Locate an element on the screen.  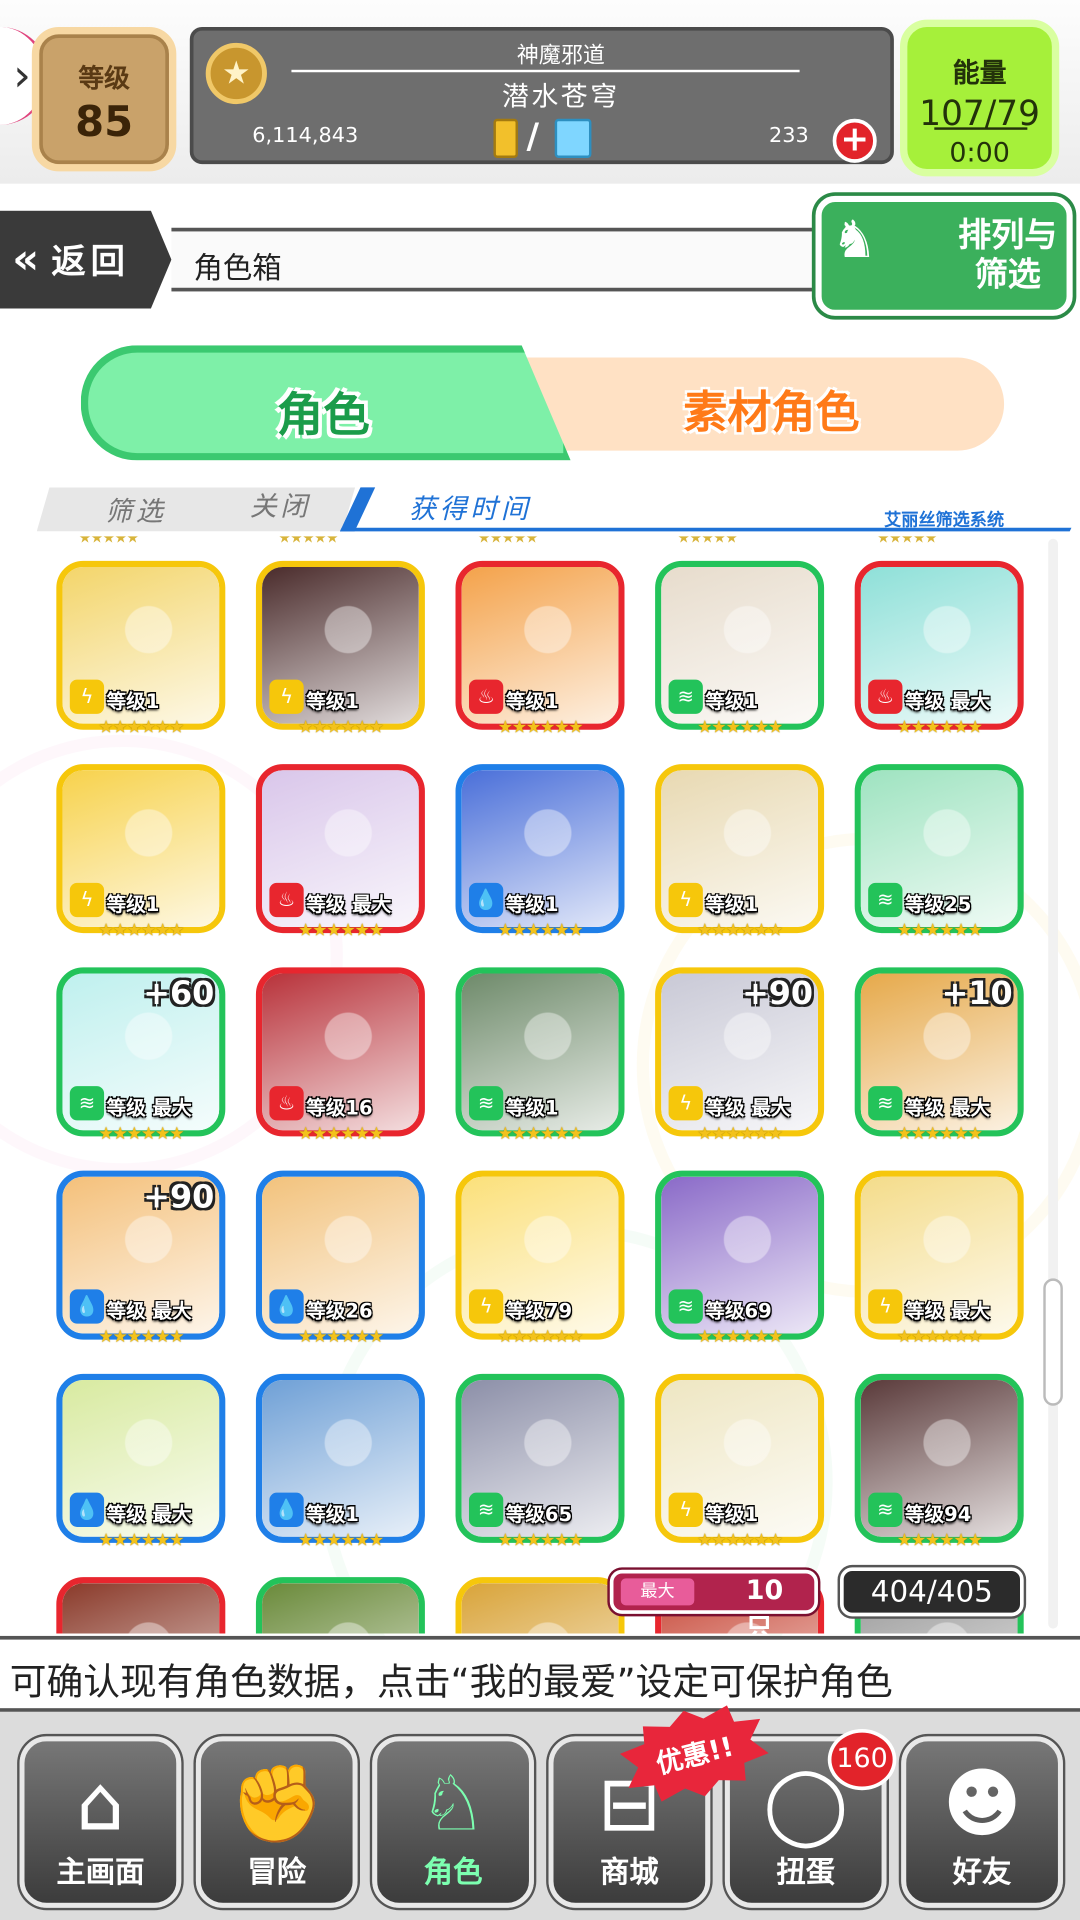
info-ticker: 可确认现有角色数据，点击“我的最爱”设定可保护角色 is located at coordinates (540, 1673).